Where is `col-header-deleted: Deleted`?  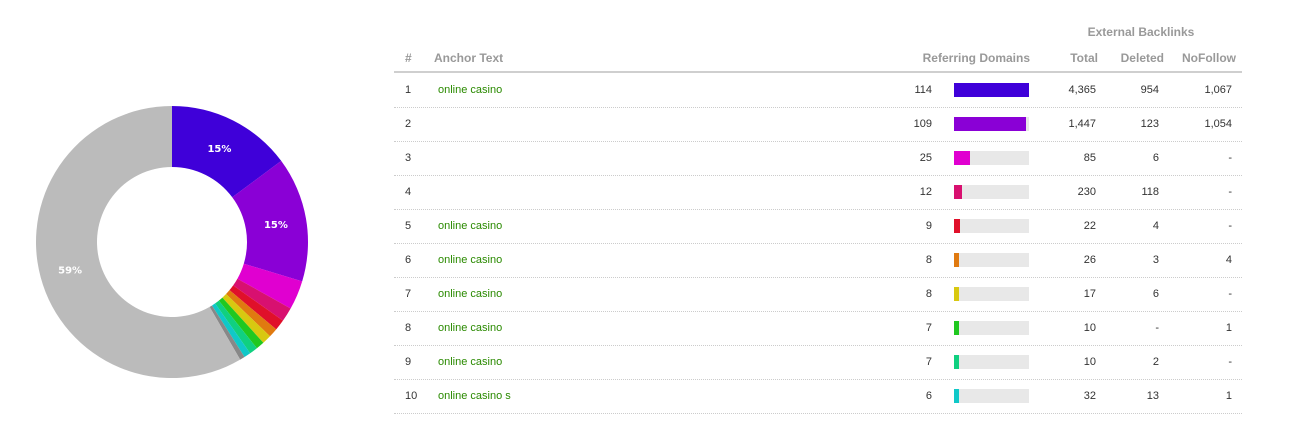 col-header-deleted: Deleted is located at coordinates (1142, 58).